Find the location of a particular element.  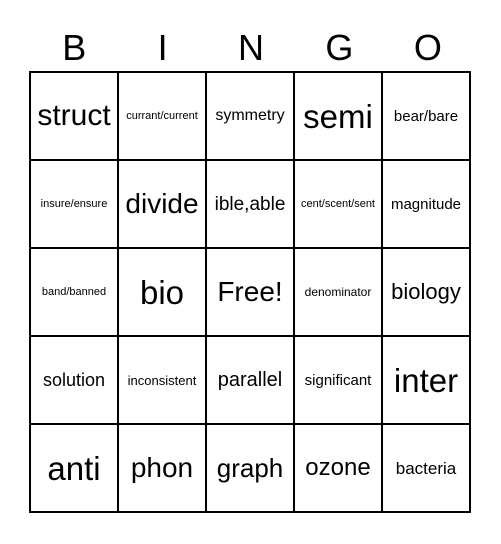

bingo-cell: bear/bare is located at coordinates (426, 116).